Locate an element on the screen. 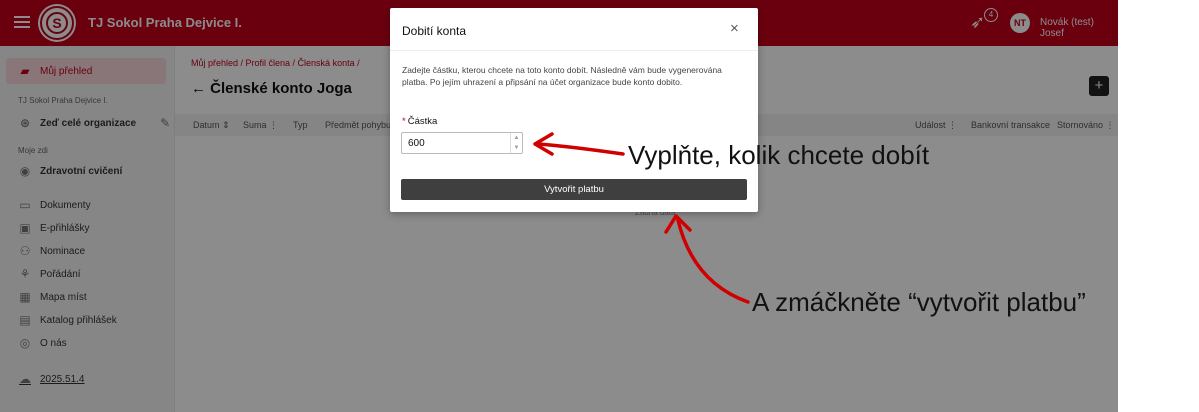  callout-button: A zmáčkněte “vytvořit platbu” is located at coordinates (919, 302).